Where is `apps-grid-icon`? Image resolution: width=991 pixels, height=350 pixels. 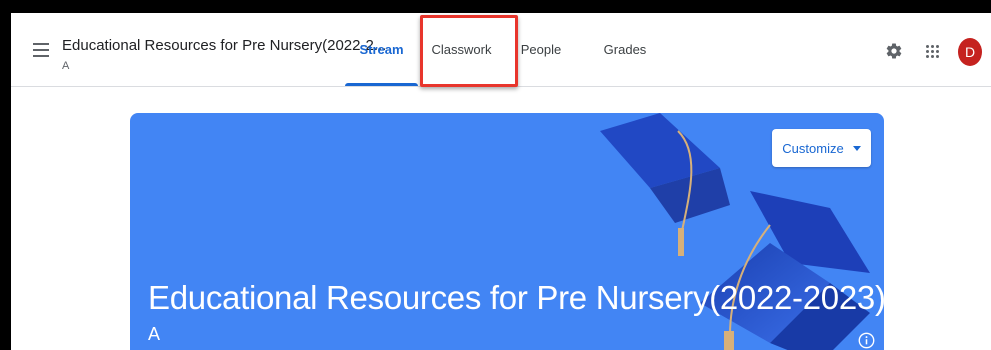 apps-grid-icon is located at coordinates (933, 52).